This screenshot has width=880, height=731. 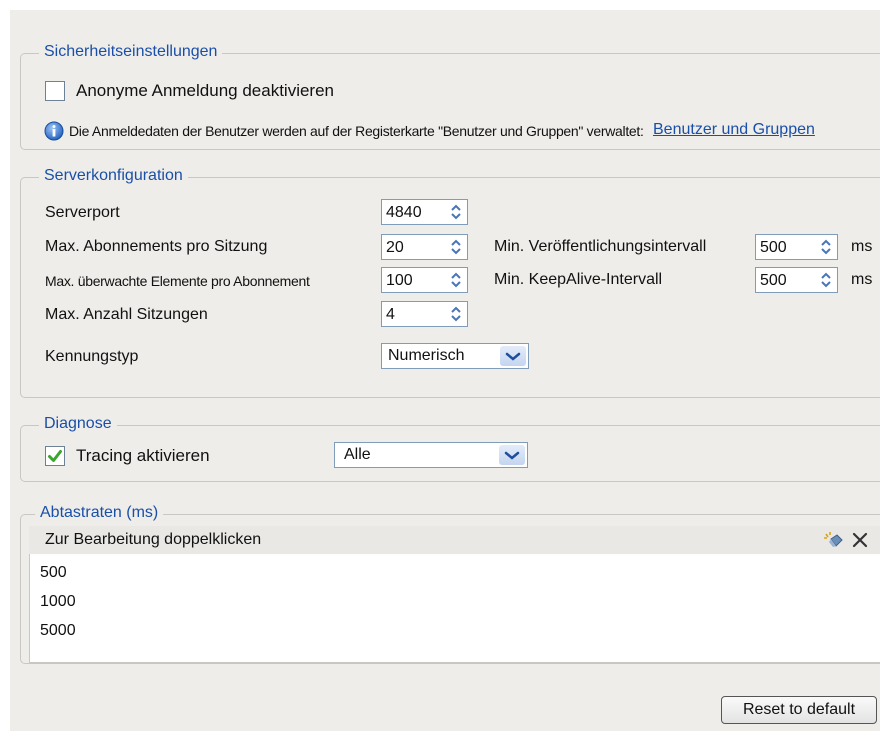 What do you see at coordinates (799, 710) in the screenshot?
I see `reset-to-default-button: Reset to default` at bounding box center [799, 710].